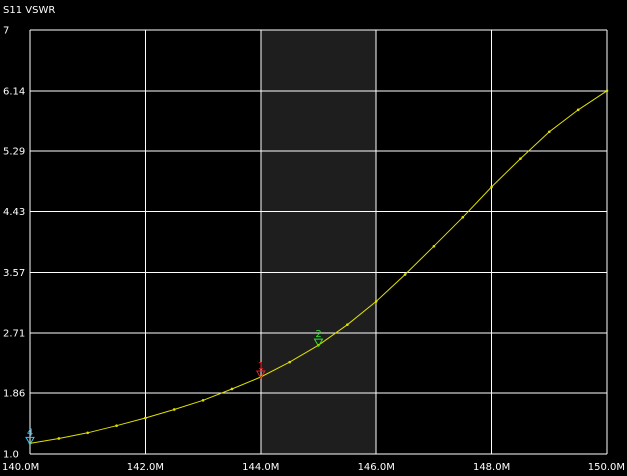 Image resolution: width=627 pixels, height=476 pixels. Describe the element at coordinates (261, 366) in the screenshot. I see `marker-label: 1` at that location.